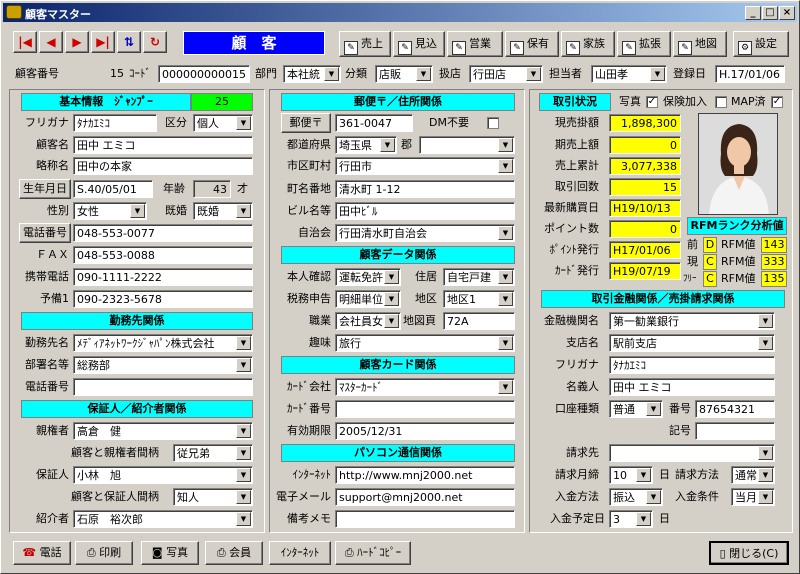  I want to click on toolbar-family-button: ✎ 家族, so click(588, 44).